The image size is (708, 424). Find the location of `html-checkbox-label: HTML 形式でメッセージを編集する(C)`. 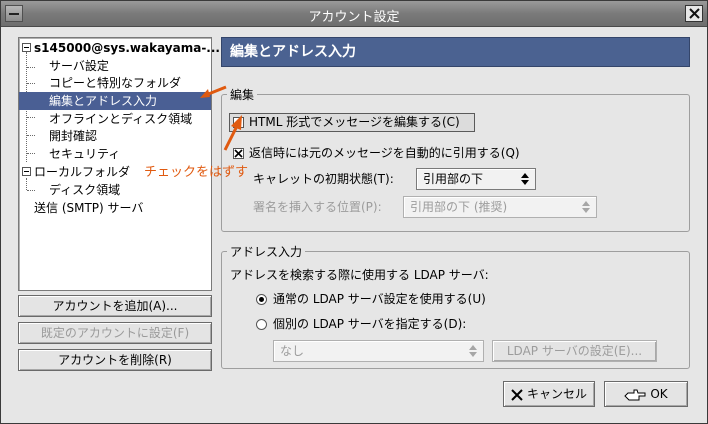

html-checkbox-label: HTML 形式でメッセージを編集する(C) is located at coordinates (354, 122).